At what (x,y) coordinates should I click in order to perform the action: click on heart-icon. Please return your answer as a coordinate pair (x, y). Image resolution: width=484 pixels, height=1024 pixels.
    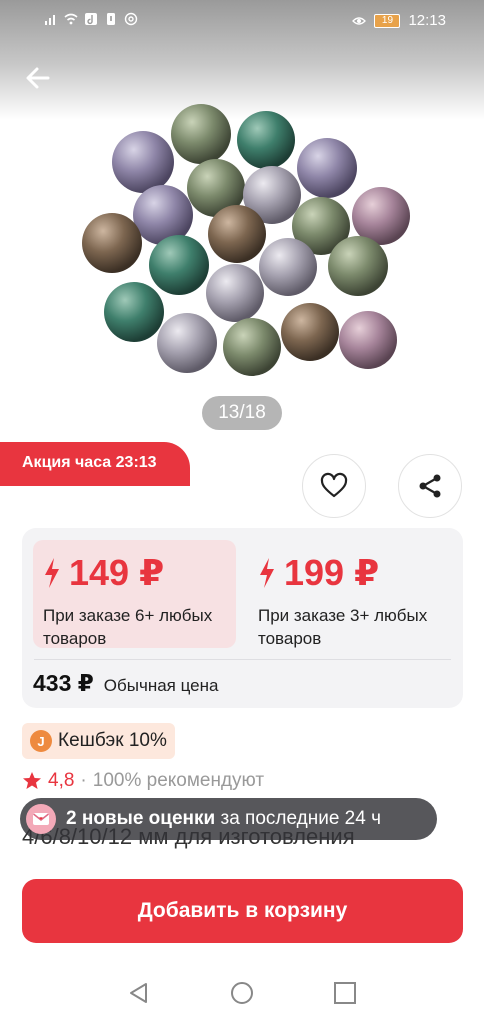
    Looking at the image, I should click on (334, 485).